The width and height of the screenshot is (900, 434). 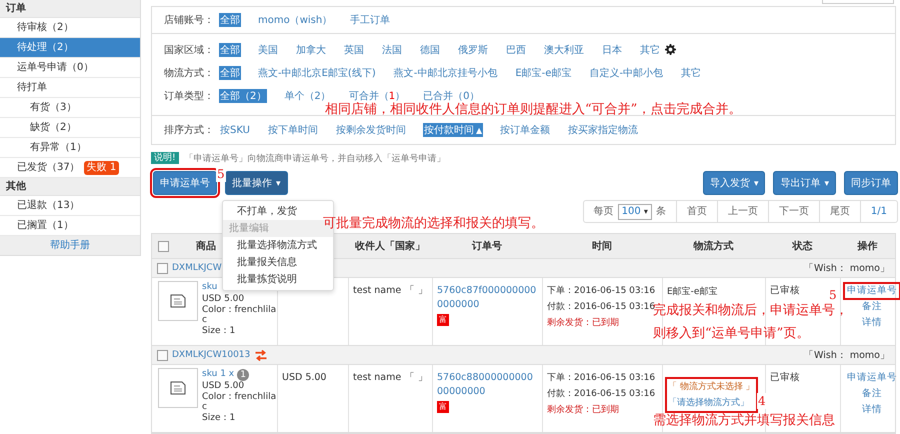 What do you see at coordinates (762, 401) in the screenshot?
I see `annotation-text: 4` at bounding box center [762, 401].